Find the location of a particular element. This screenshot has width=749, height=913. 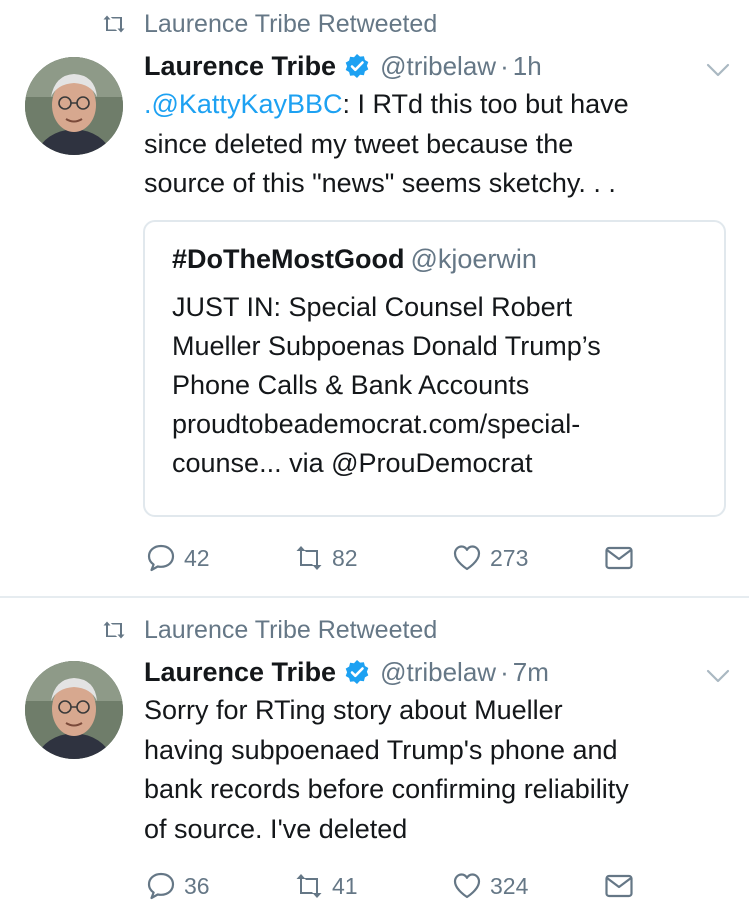

tweet-actions: 36 41 324 is located at coordinates (406, 886).